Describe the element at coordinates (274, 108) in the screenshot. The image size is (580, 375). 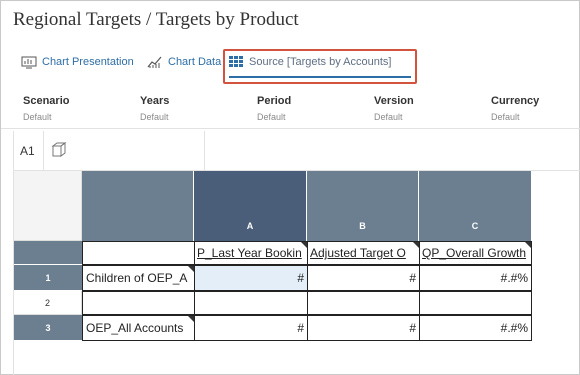
I see `pov-period: Period Default` at that location.